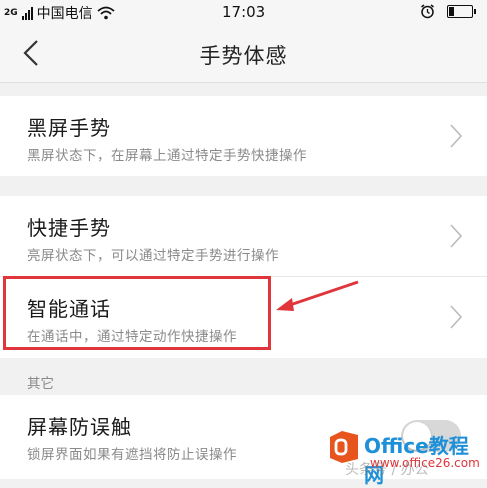 This screenshot has height=488, width=487. What do you see at coordinates (167, 156) in the screenshot?
I see `item-subtitle: 黑屏状态下，在屏幕上通过特定手势快捷操作` at bounding box center [167, 156].